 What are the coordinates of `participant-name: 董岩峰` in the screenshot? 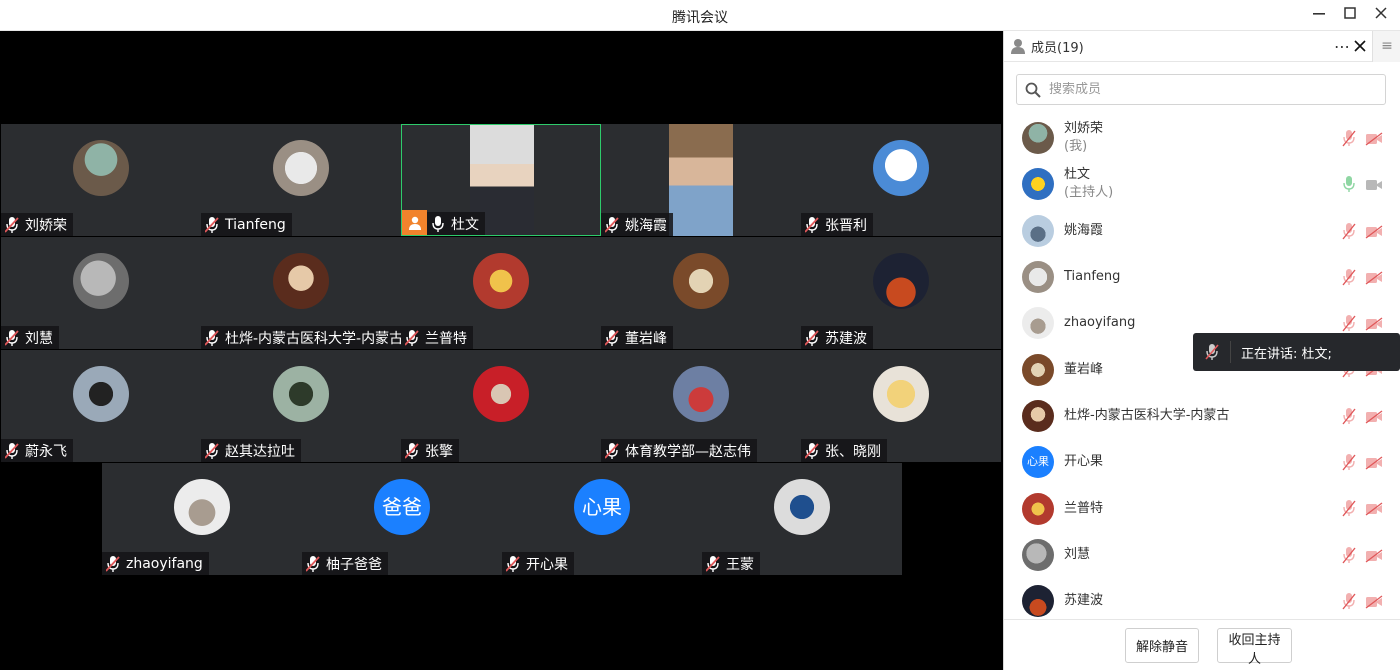 It's located at (646, 338).